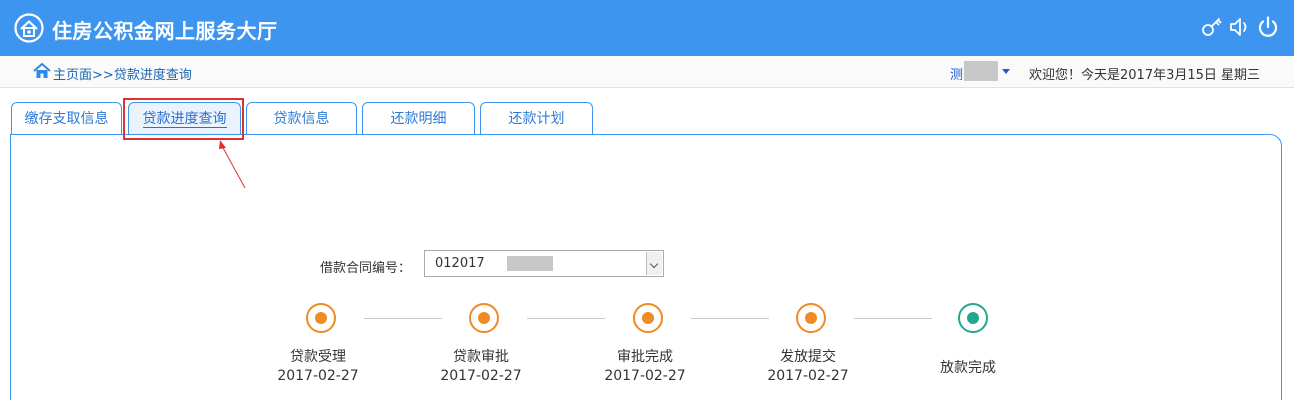 The height and width of the screenshot is (400, 1294). Describe the element at coordinates (153, 75) in the screenshot. I see `breadcrumb-current: 贷款进度查询` at that location.